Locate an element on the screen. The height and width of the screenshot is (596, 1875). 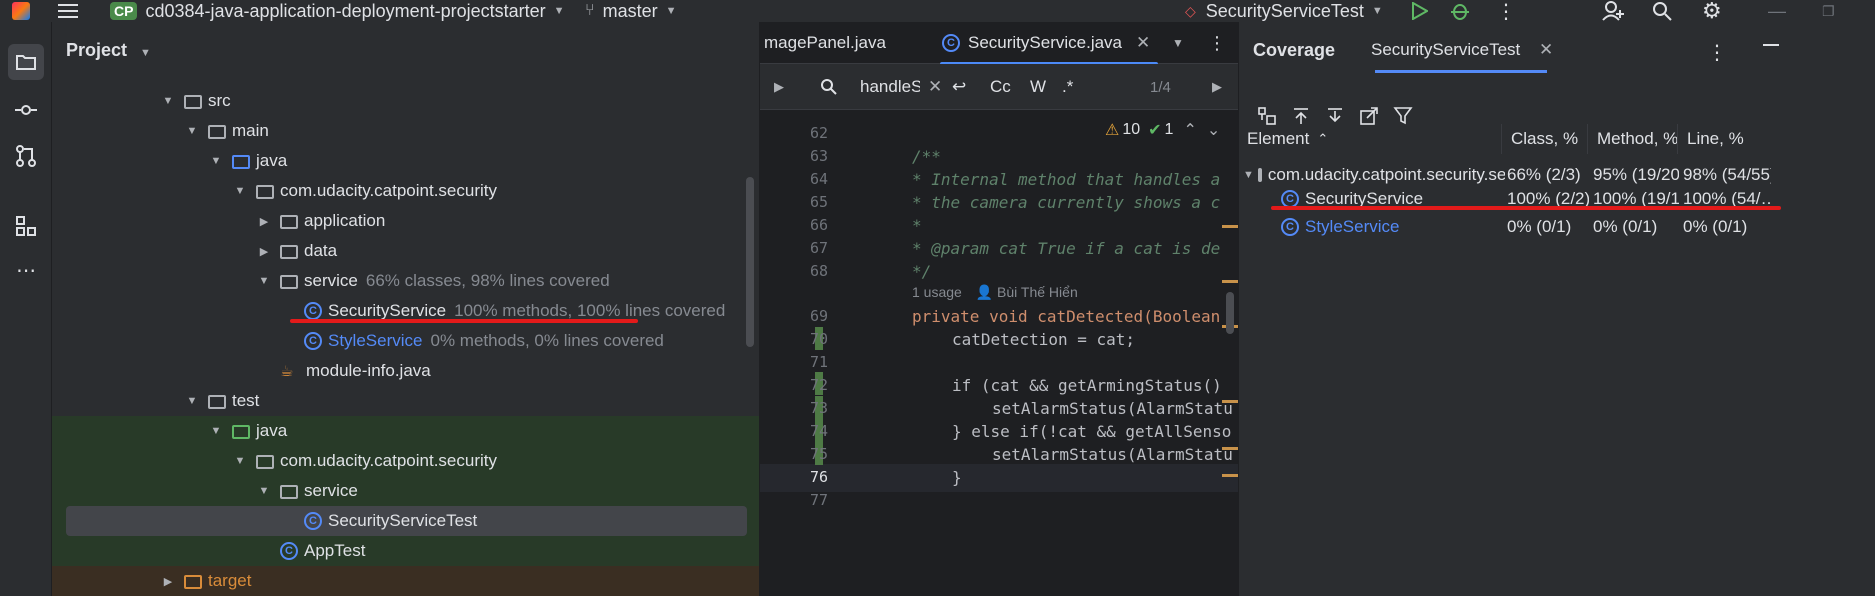
column-header-line: Line, % is located at coordinates (1715, 139).